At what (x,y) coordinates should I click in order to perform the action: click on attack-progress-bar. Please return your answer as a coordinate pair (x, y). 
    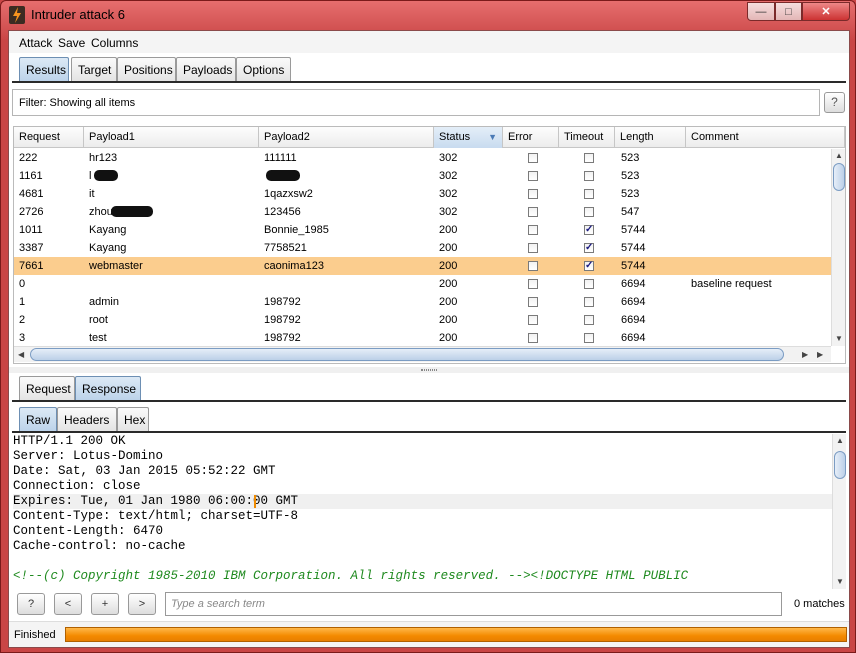
    Looking at the image, I should click on (456, 634).